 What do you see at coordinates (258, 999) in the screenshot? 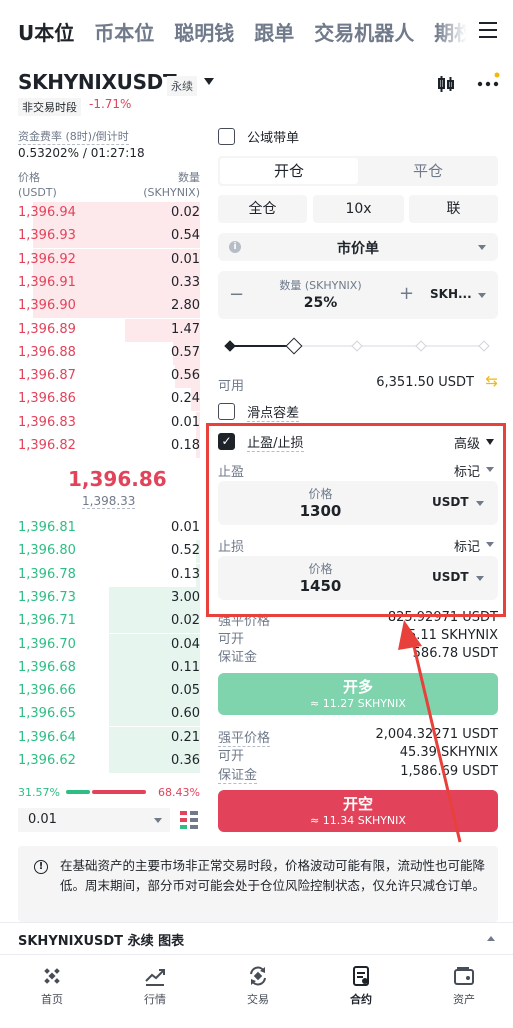
I see `nav-trade-label: 交易` at bounding box center [258, 999].